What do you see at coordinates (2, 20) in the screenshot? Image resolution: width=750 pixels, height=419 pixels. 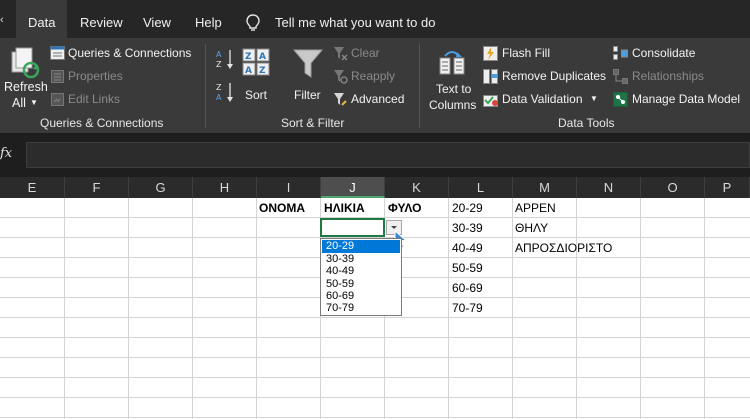 I see `tab-scroll-arrow: ‹` at bounding box center [2, 20].